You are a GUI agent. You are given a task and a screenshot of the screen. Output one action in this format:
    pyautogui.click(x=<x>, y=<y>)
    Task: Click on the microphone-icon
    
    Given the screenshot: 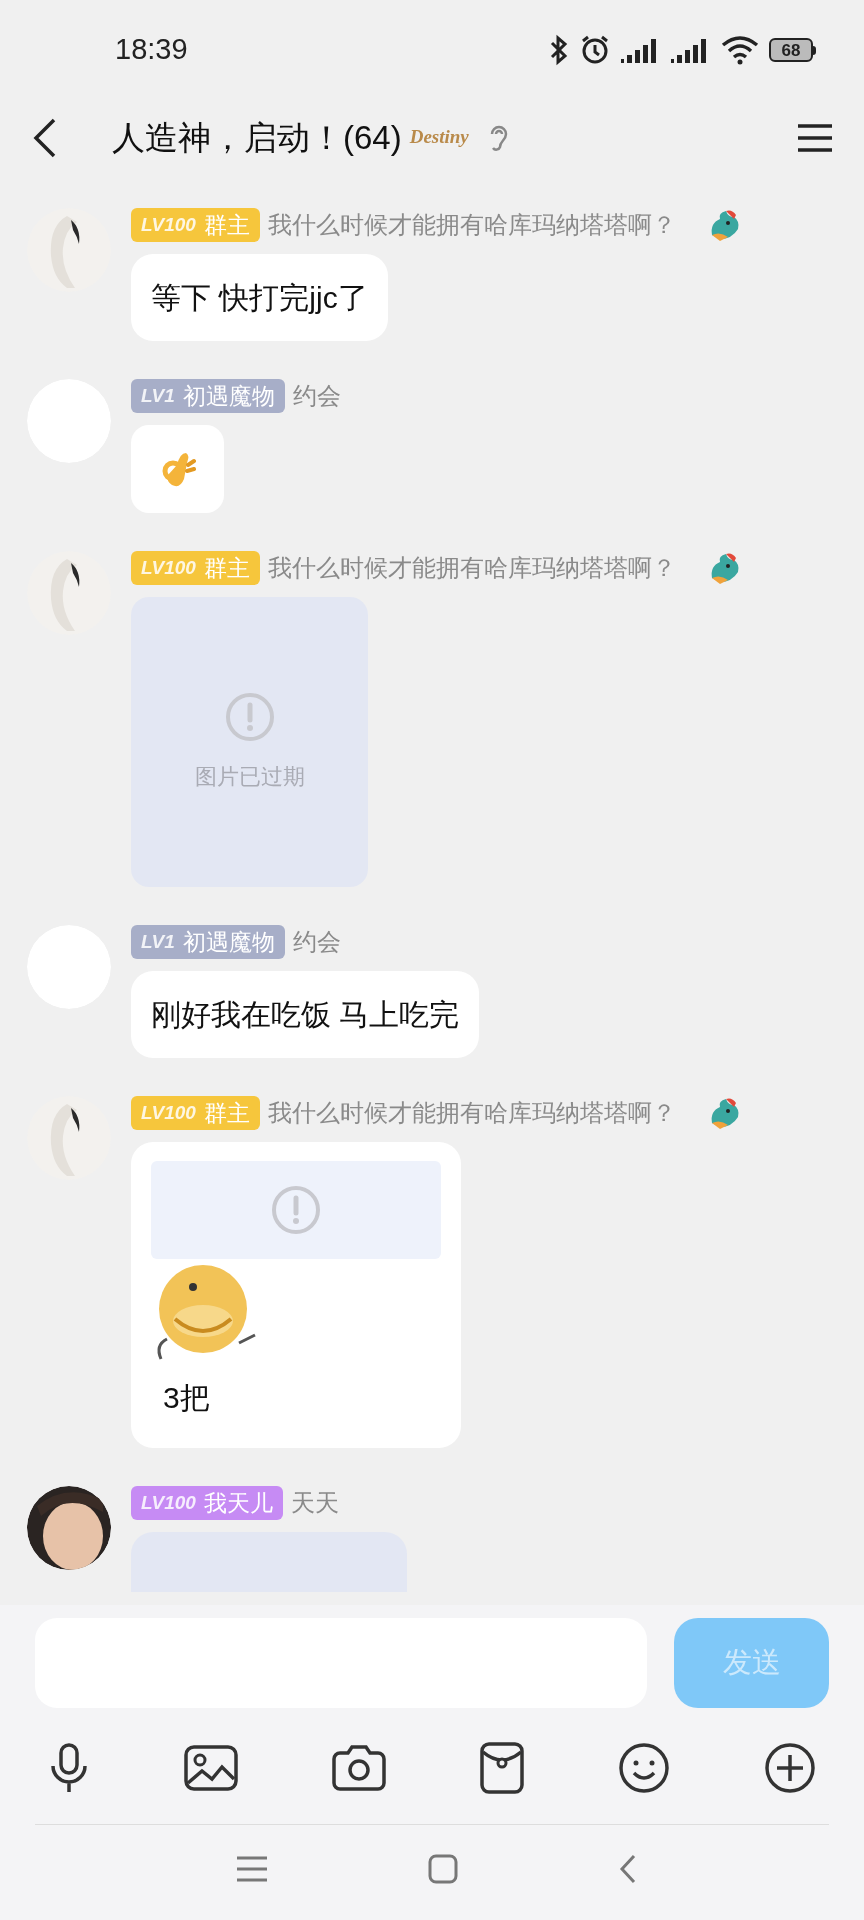 What is the action you would take?
    pyautogui.click(x=69, y=1768)
    